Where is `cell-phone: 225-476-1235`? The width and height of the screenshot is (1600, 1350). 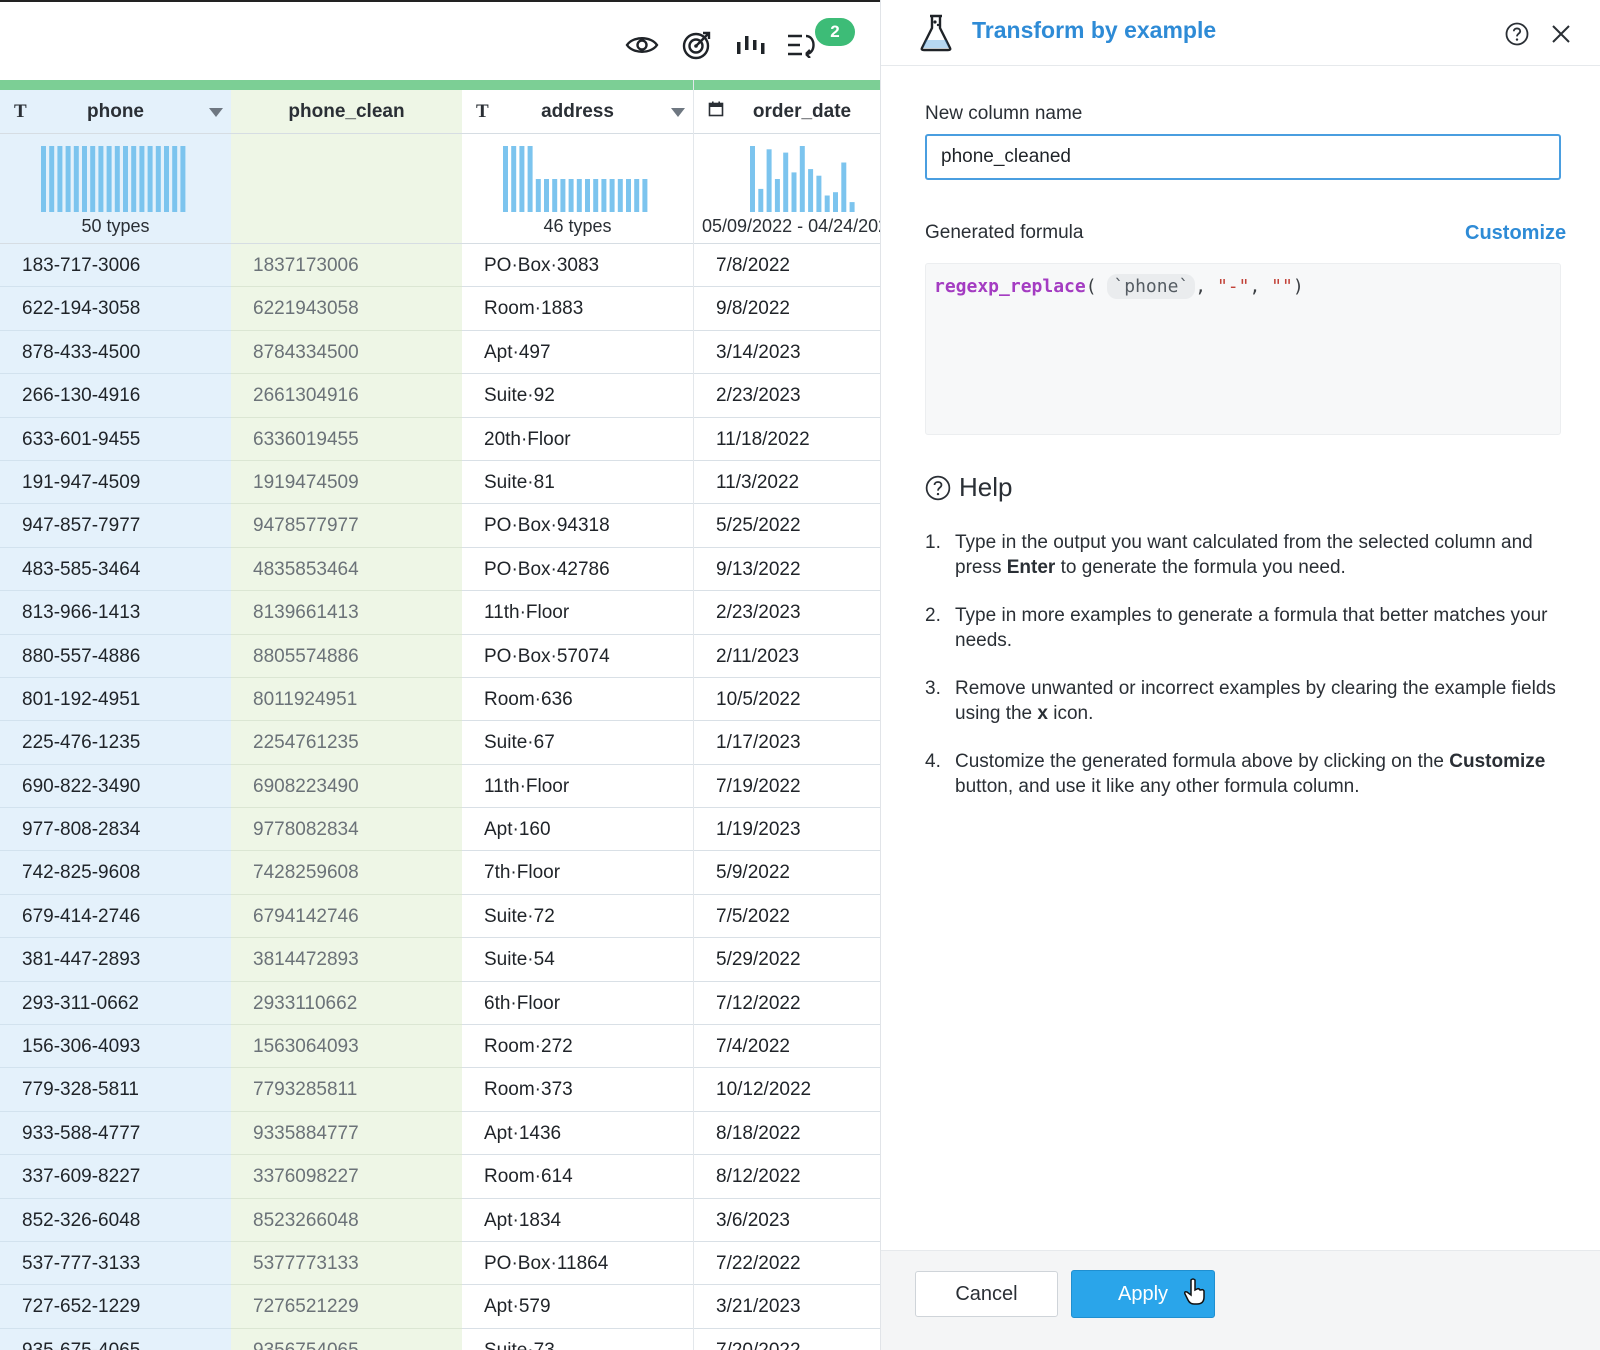 cell-phone: 225-476-1235 is located at coordinates (115, 743).